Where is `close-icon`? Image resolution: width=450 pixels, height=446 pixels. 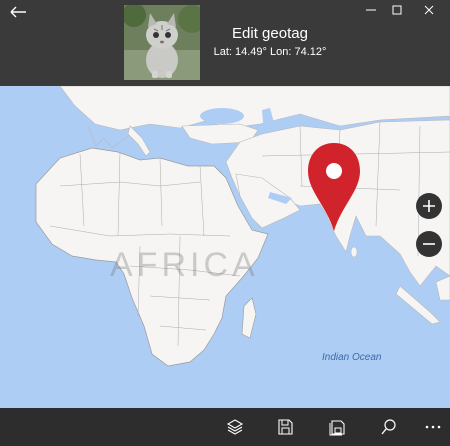
close-icon is located at coordinates (429, 10).